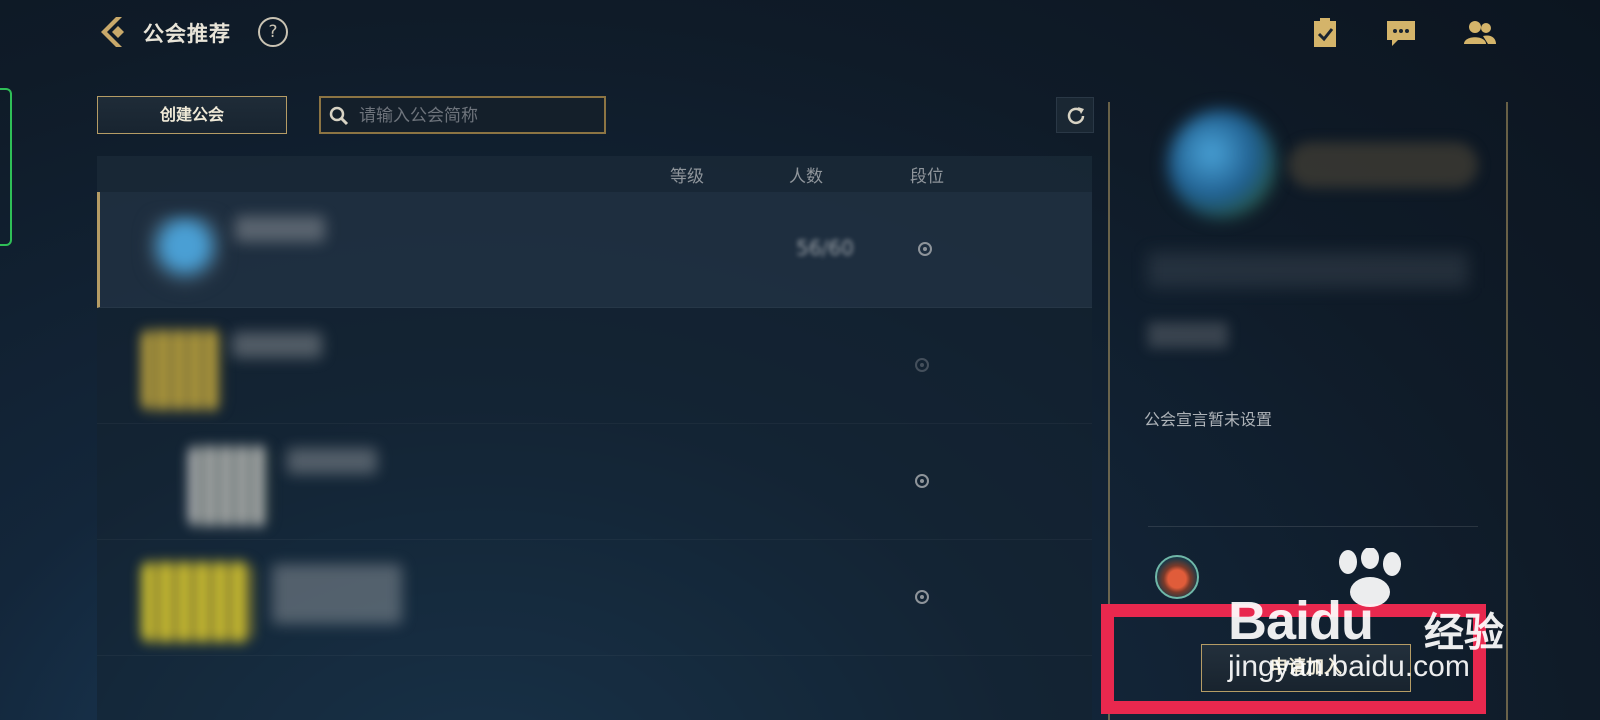 The image size is (1600, 720). What do you see at coordinates (1308, 270) in the screenshot?
I see `guild-info` at bounding box center [1308, 270].